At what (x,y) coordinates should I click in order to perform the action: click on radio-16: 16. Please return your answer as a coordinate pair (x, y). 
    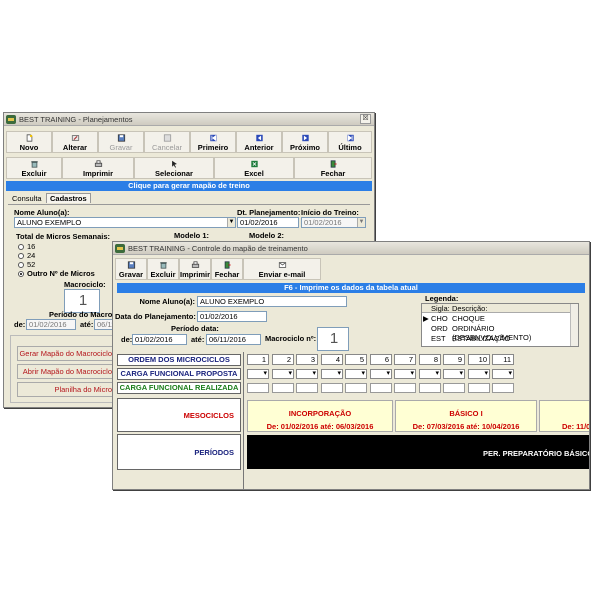
    Looking at the image, I should click on (26, 246).